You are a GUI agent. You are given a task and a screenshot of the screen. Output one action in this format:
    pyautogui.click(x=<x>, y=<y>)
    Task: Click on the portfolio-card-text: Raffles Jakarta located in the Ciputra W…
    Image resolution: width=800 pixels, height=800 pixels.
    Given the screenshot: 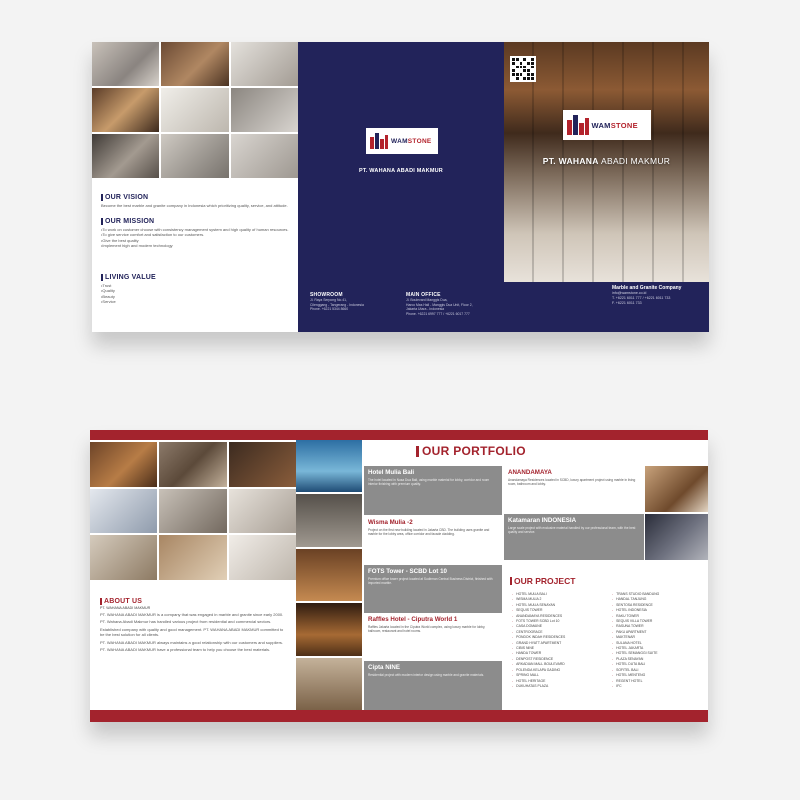 What is the action you would take?
    pyautogui.click(x=427, y=629)
    